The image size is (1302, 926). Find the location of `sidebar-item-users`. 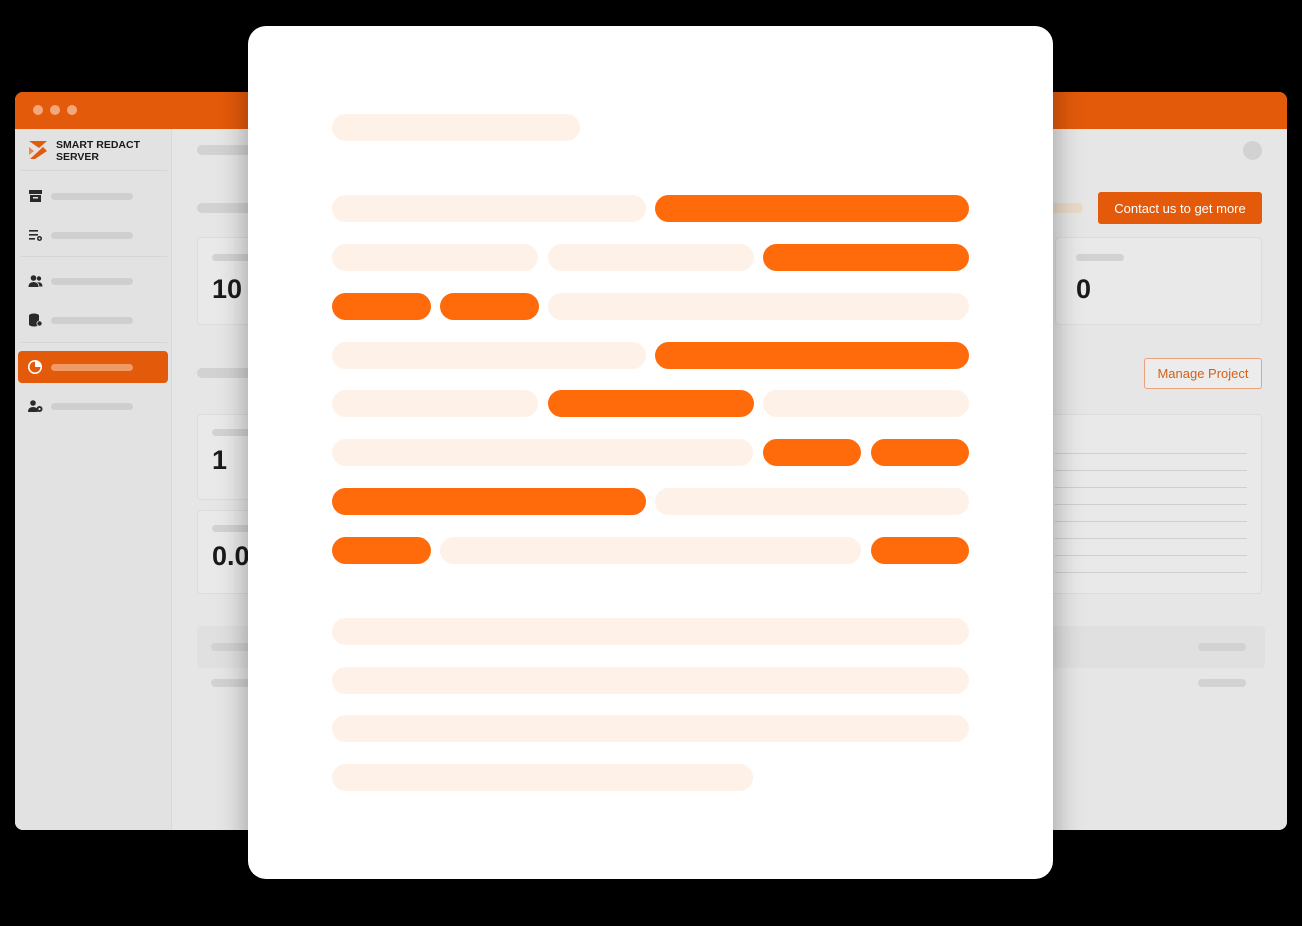

sidebar-item-users is located at coordinates (93, 281).